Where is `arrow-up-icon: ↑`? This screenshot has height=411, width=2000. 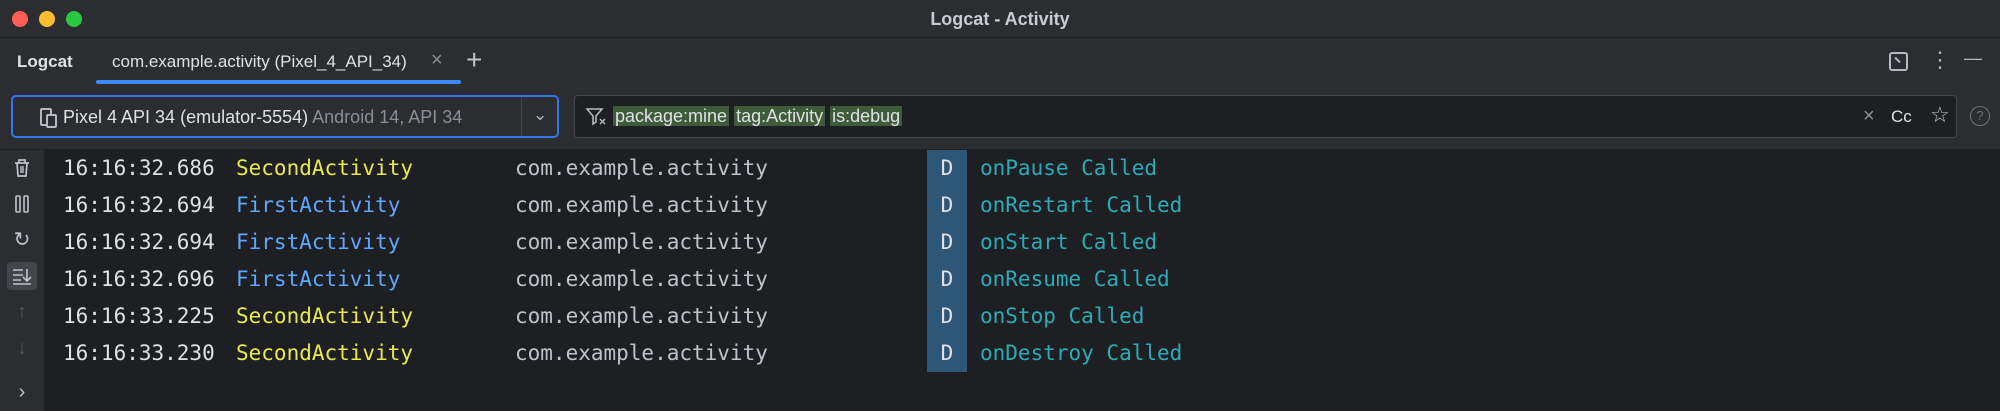 arrow-up-icon: ↑ is located at coordinates (22, 312).